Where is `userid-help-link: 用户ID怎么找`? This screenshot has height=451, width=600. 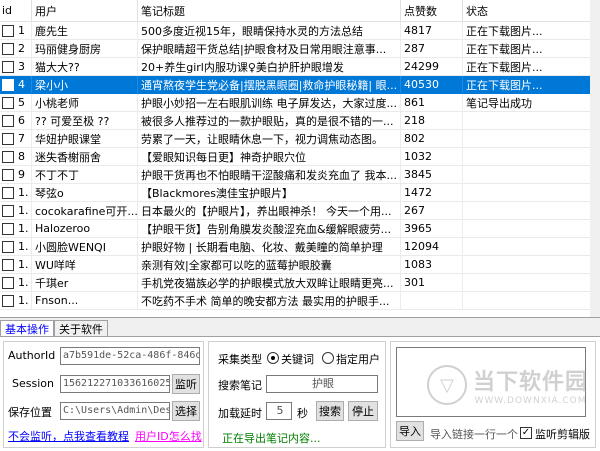
userid-help-link: 用户ID怎么找 is located at coordinates (168, 436).